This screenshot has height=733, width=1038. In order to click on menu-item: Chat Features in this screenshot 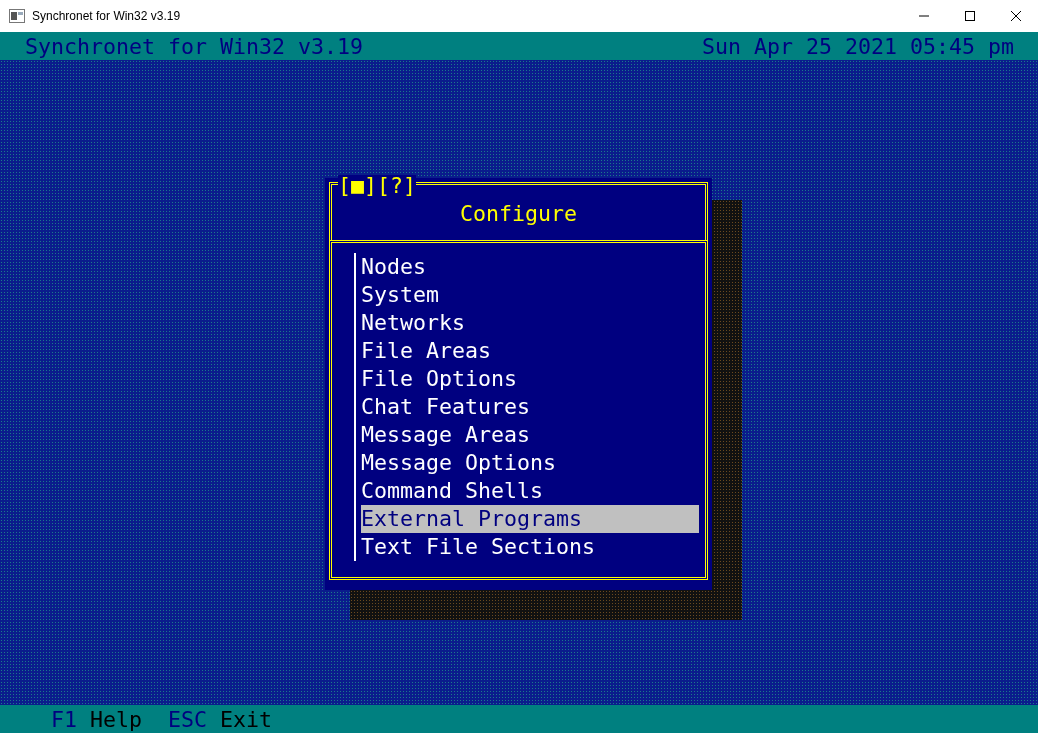, I will do `click(530, 407)`.